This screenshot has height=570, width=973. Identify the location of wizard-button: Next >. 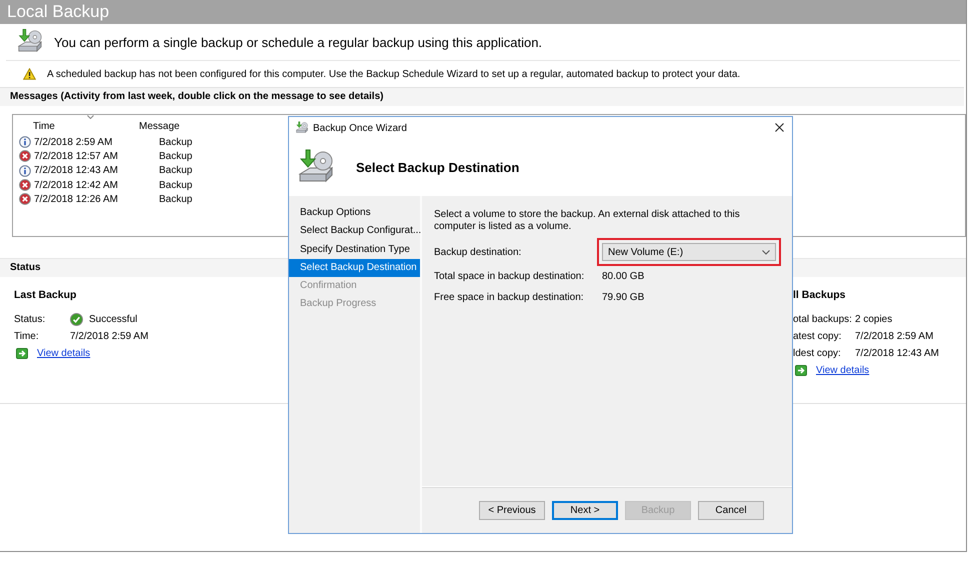
(585, 510).